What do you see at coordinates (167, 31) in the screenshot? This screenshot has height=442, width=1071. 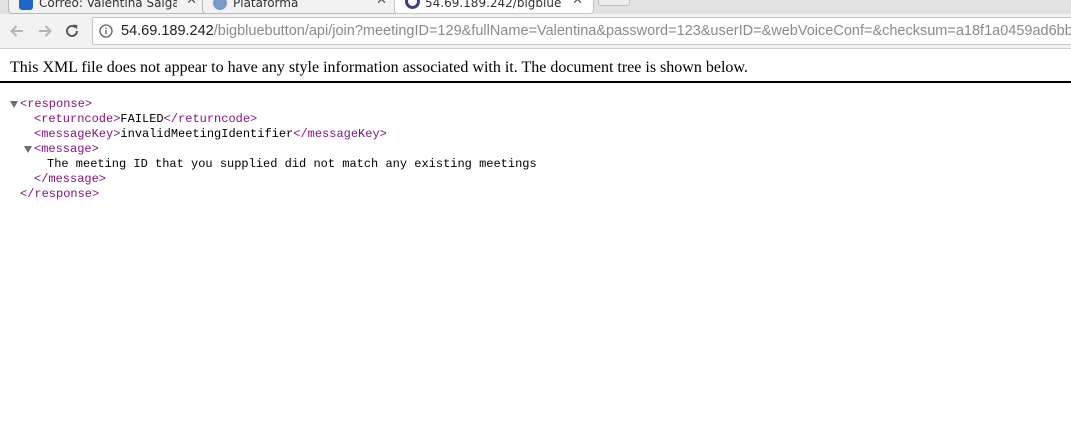 I see `url-host: 54.69.189.242` at bounding box center [167, 31].